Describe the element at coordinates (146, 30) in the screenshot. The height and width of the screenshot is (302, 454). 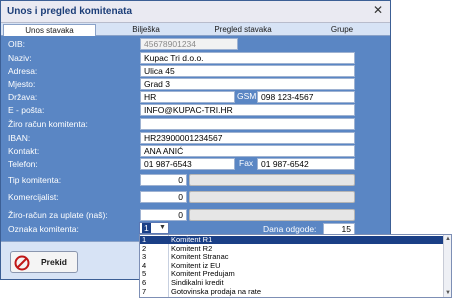
I see `tab-biljeska: Bilješka` at that location.